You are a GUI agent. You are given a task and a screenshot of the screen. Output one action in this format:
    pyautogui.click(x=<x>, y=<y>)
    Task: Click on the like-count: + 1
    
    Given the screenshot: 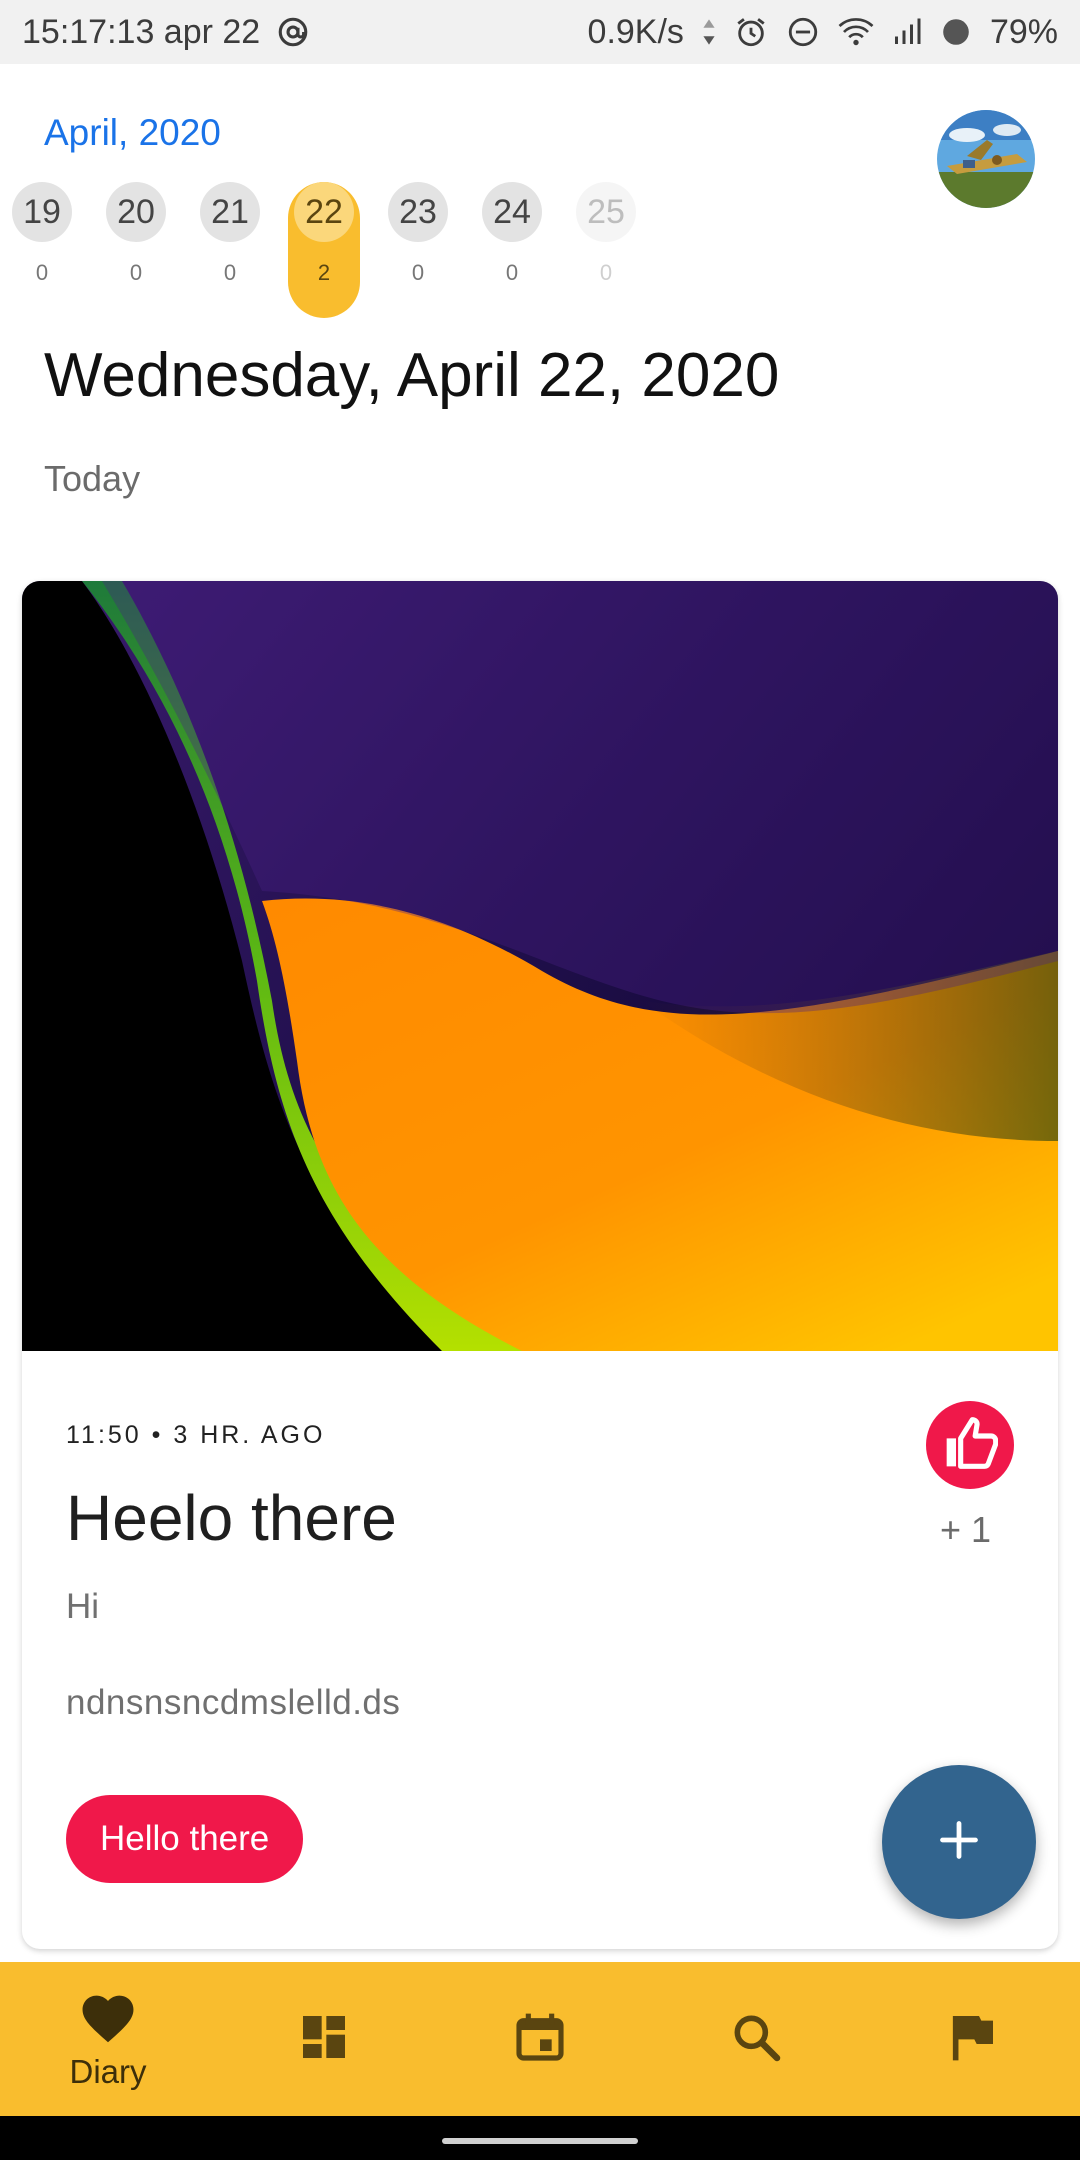 What is the action you would take?
    pyautogui.click(x=966, y=1529)
    